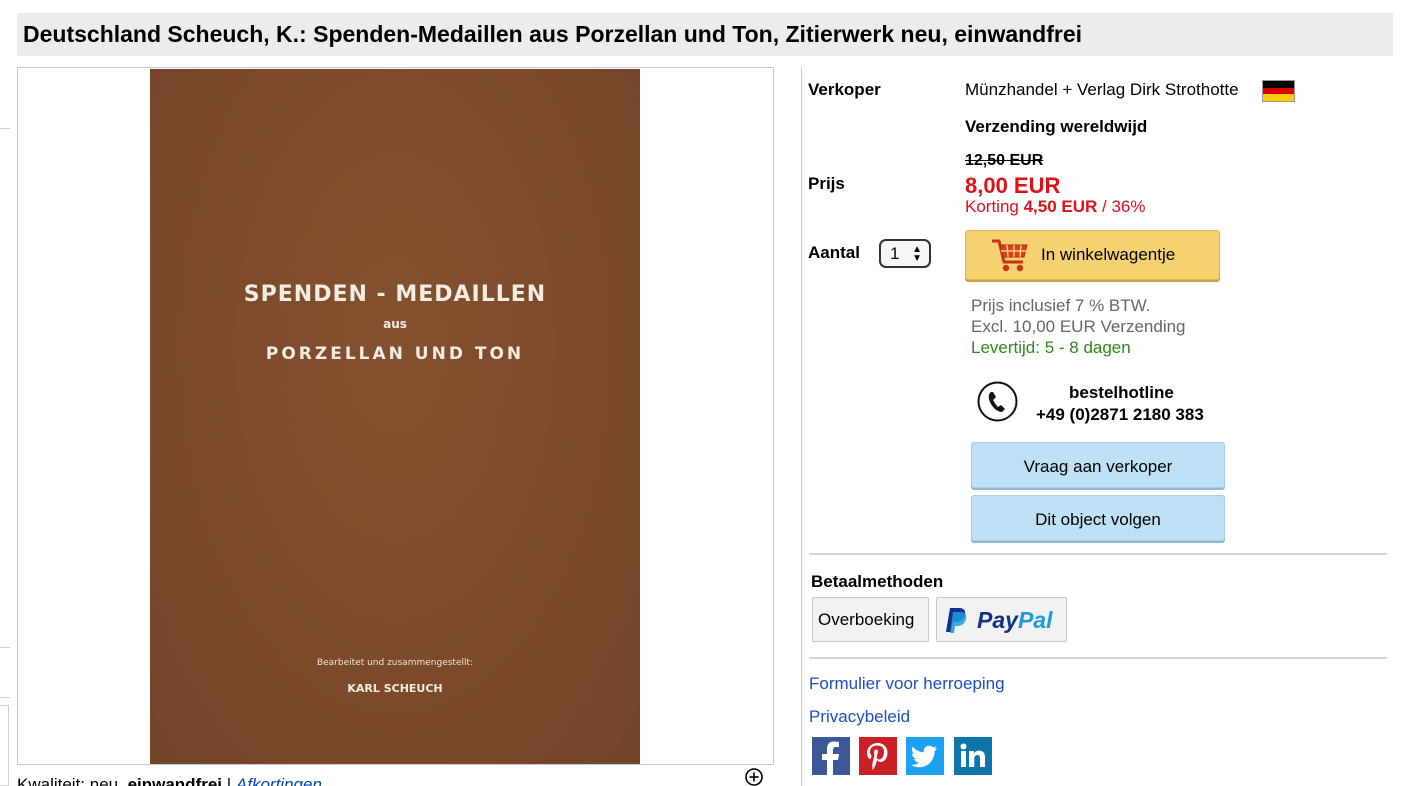  What do you see at coordinates (801, 426) in the screenshot?
I see `column-divider` at bounding box center [801, 426].